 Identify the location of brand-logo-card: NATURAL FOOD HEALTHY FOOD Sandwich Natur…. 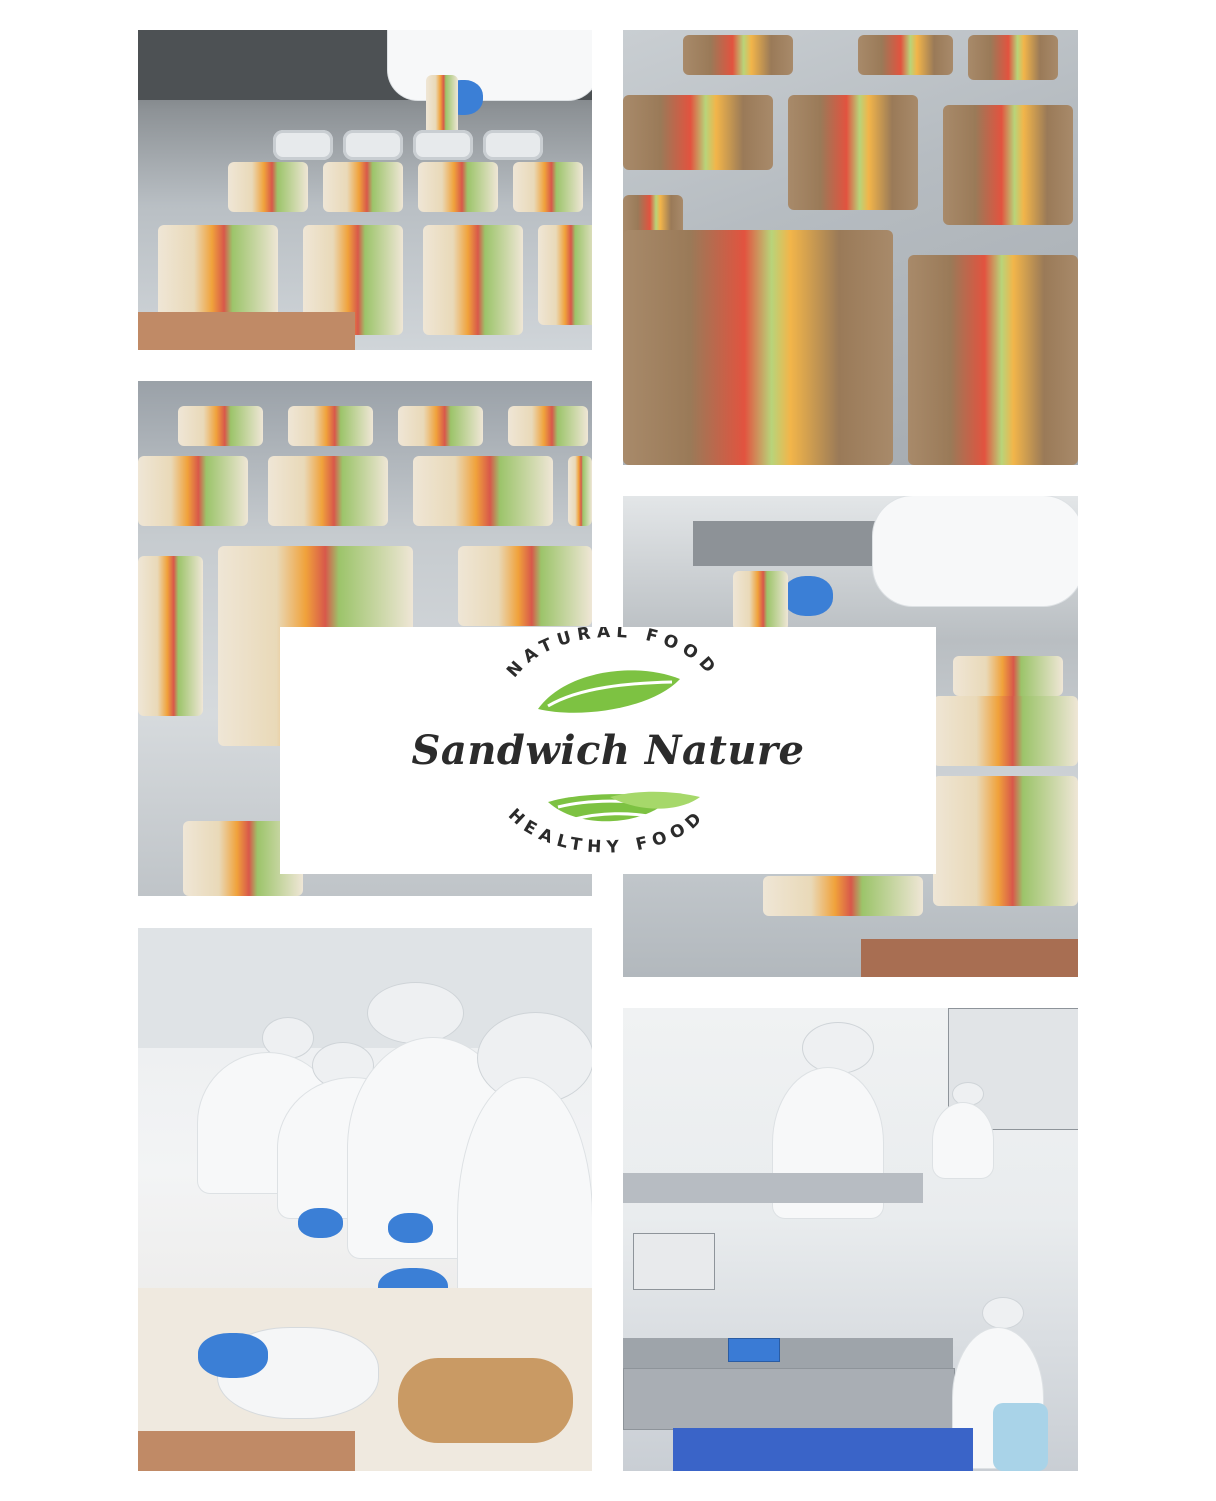
(608, 750).